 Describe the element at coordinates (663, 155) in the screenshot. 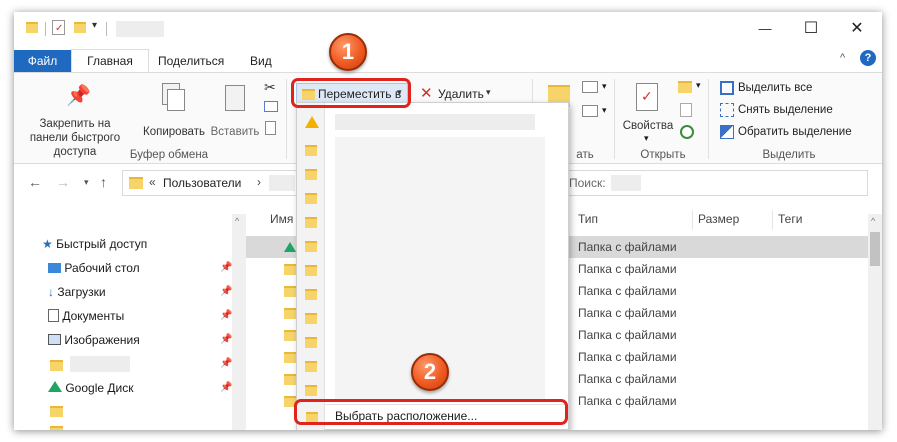

I see `open-group-label: Открыть` at that location.